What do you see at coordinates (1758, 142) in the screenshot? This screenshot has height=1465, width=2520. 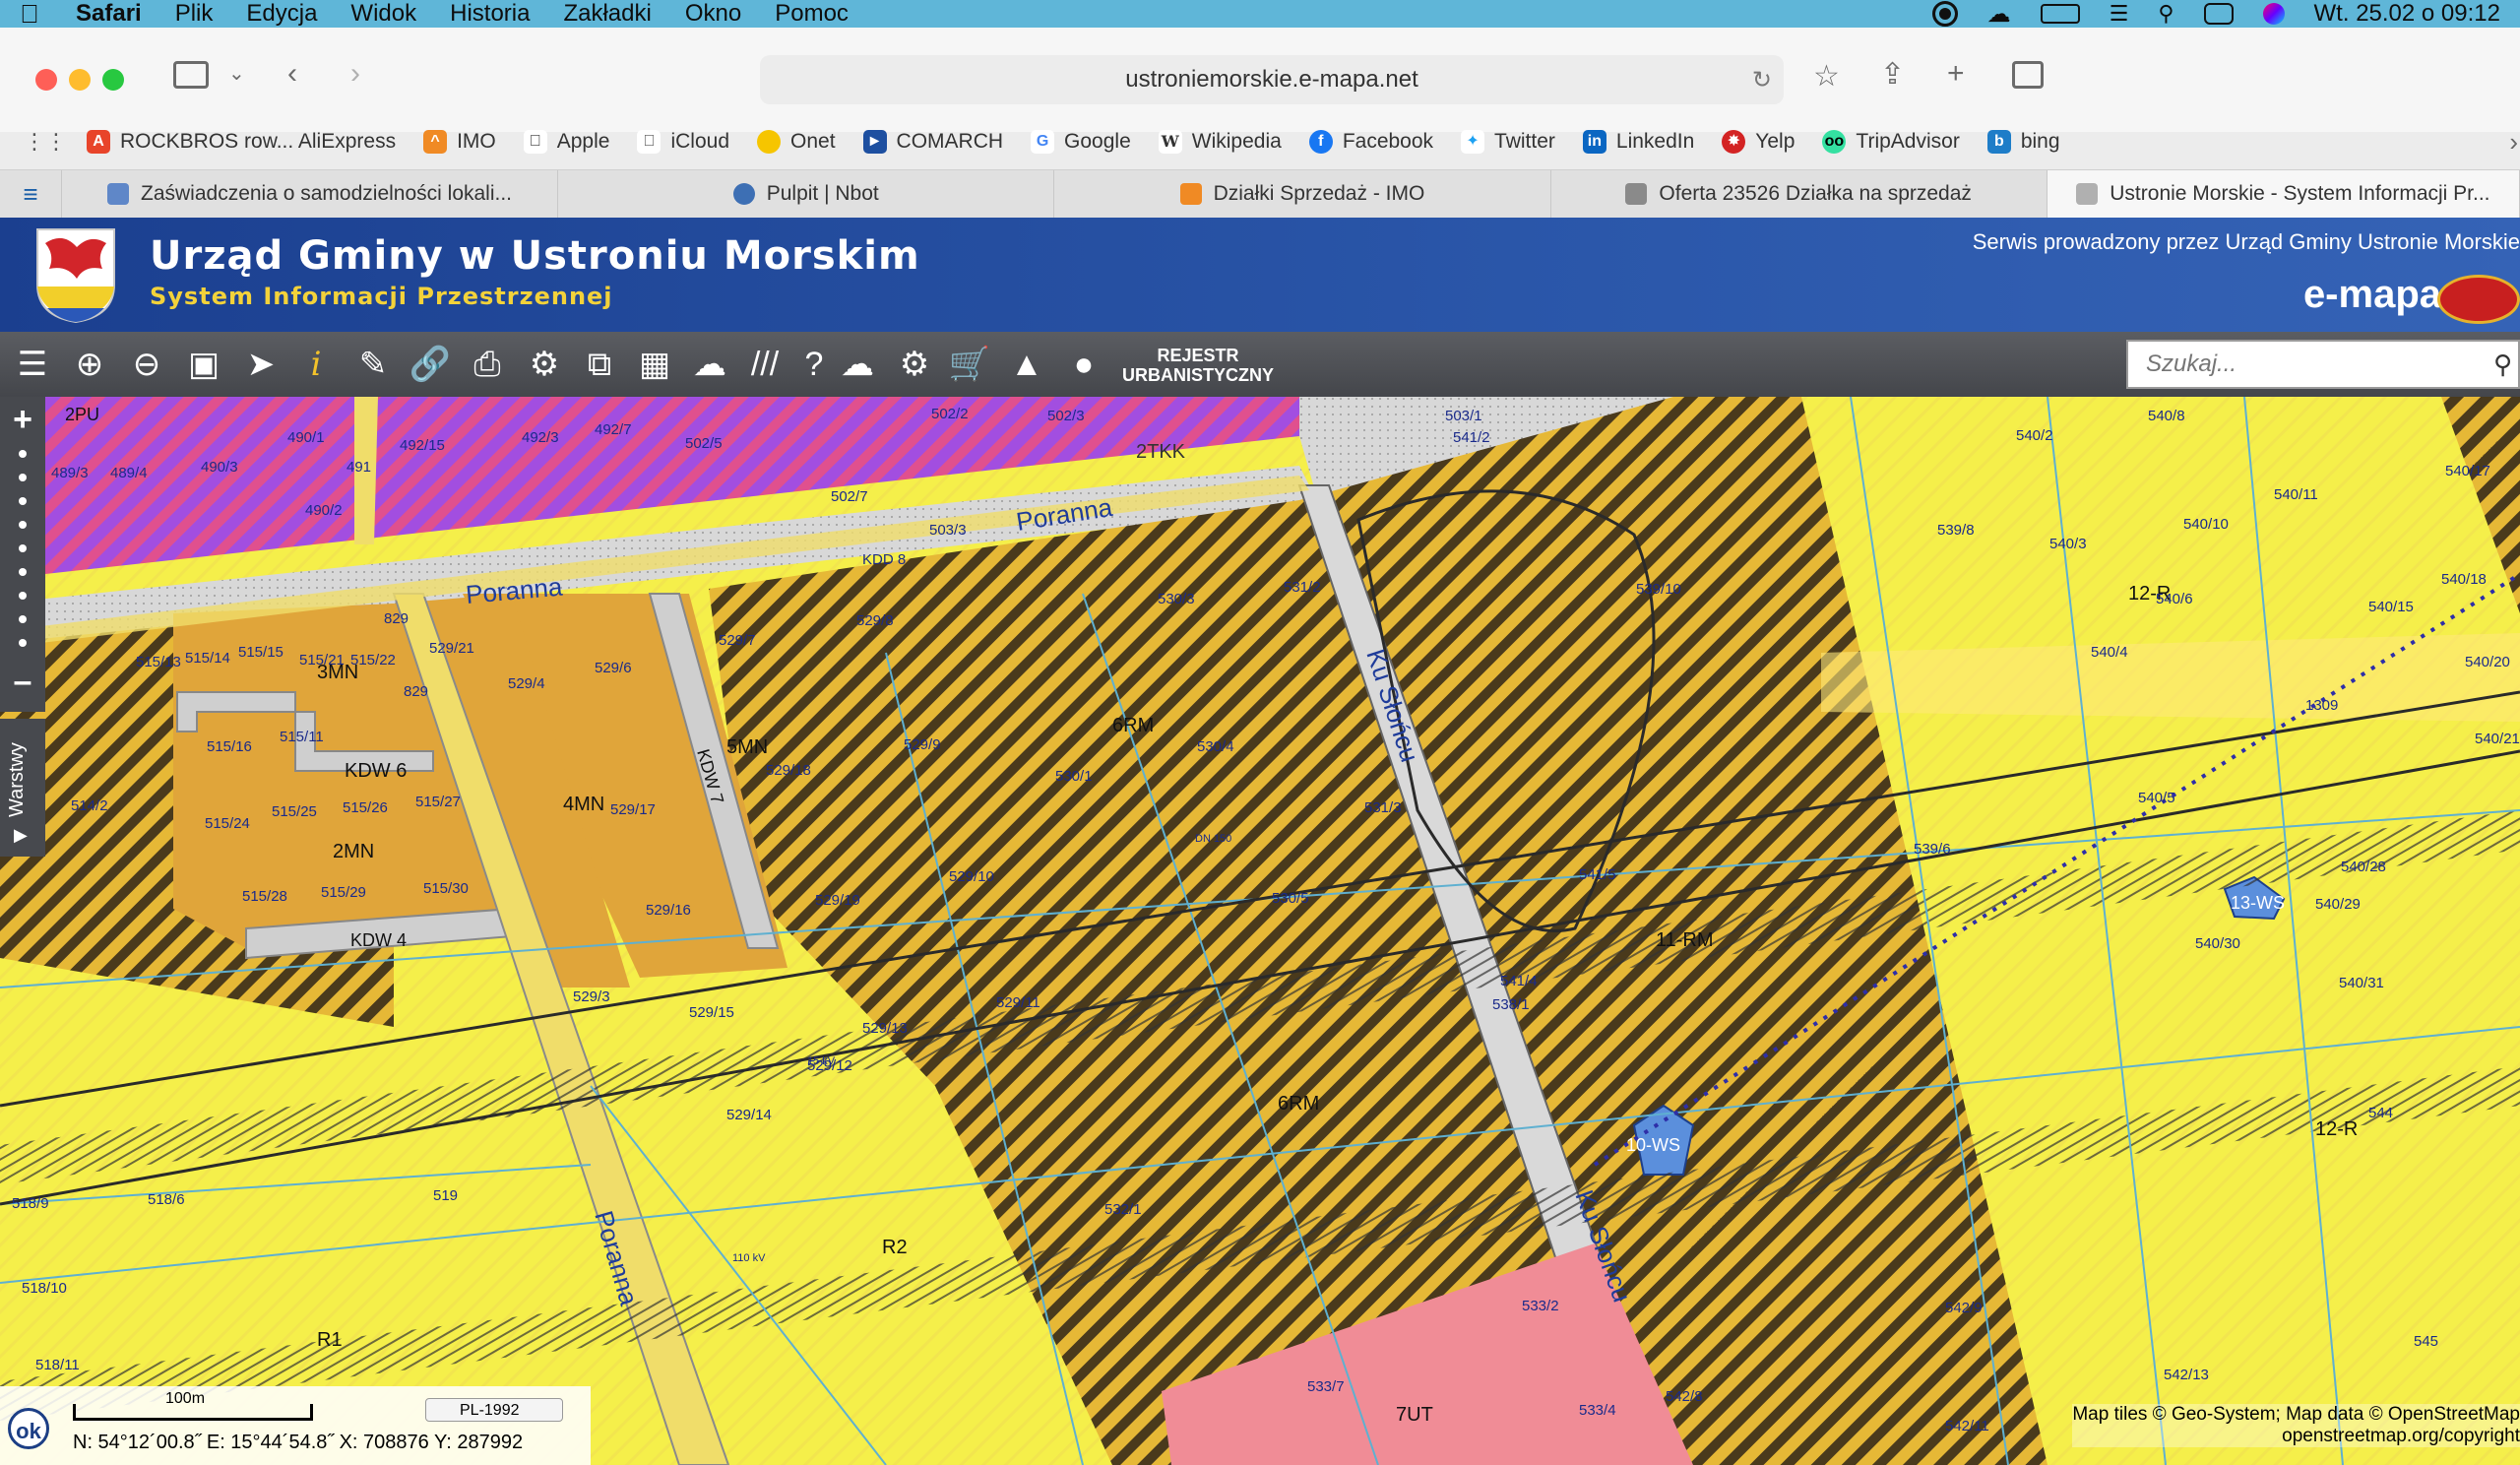 I see `favorite-yelp: ✸ Yelp` at bounding box center [1758, 142].